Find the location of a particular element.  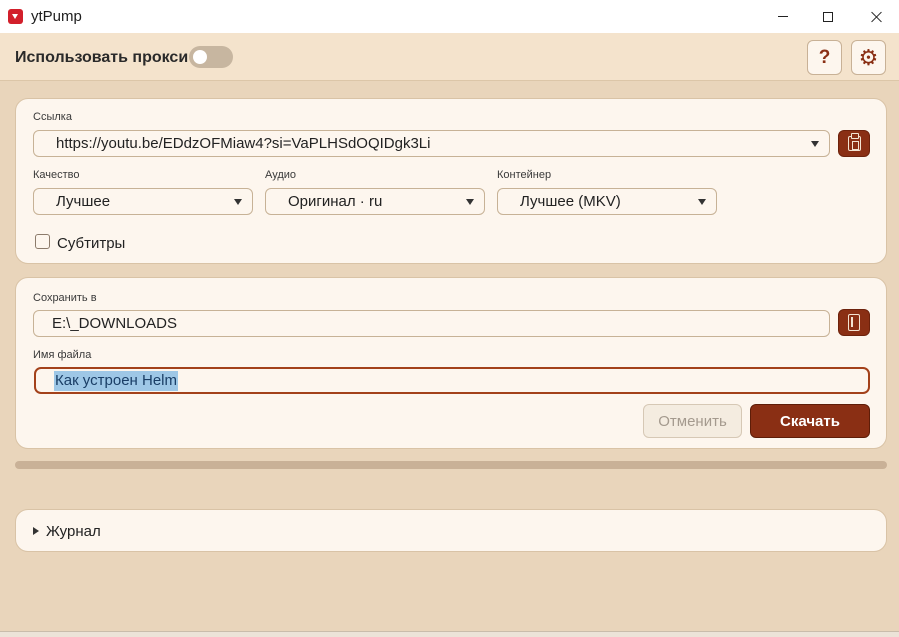

save-path-input: E:\_DOWNLOADS is located at coordinates (431, 323).